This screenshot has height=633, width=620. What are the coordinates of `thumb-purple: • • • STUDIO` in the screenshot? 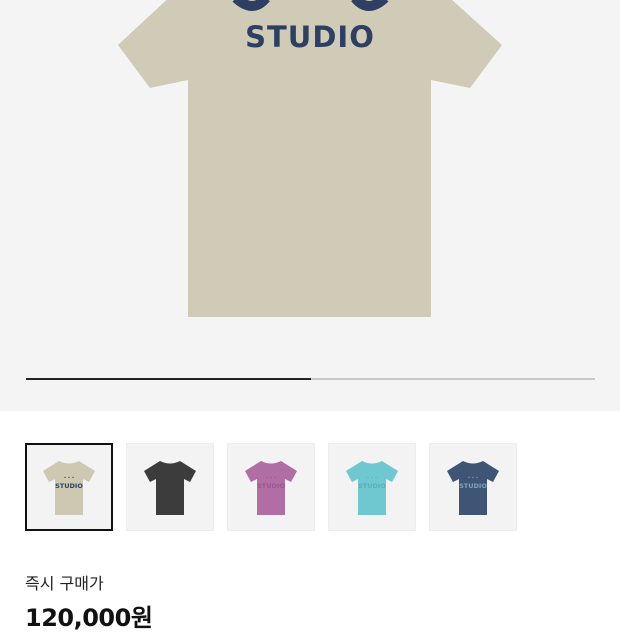 It's located at (271, 487).